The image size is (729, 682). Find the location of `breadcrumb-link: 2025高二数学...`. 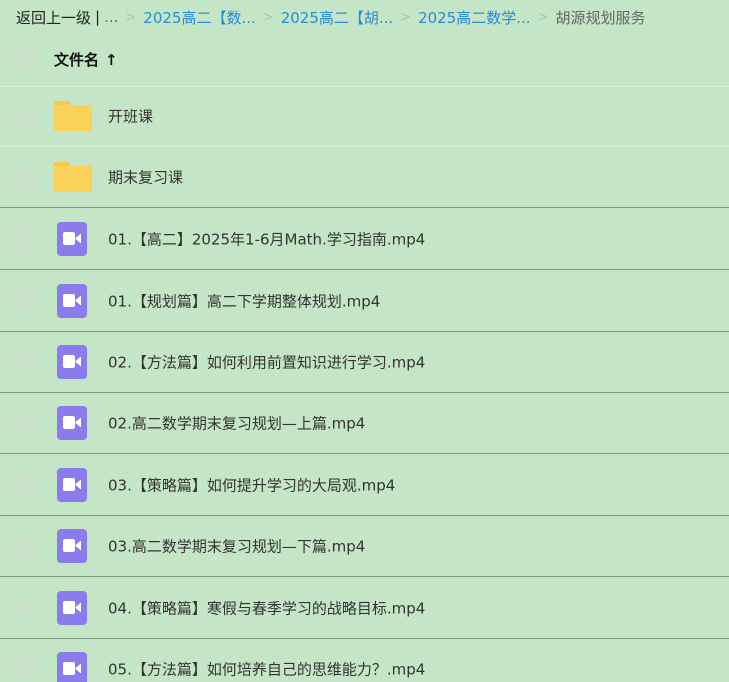

breadcrumb-link: 2025高二数学... is located at coordinates (474, 17).